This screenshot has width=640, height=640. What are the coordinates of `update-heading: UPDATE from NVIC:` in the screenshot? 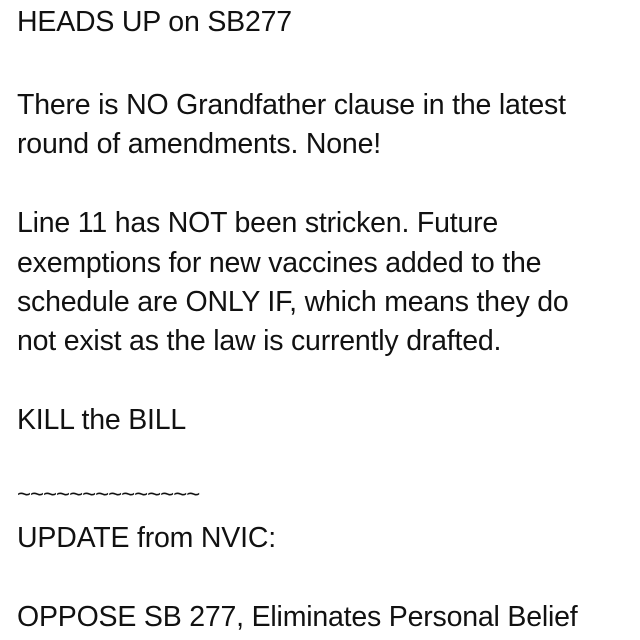 It's located at (146, 538).